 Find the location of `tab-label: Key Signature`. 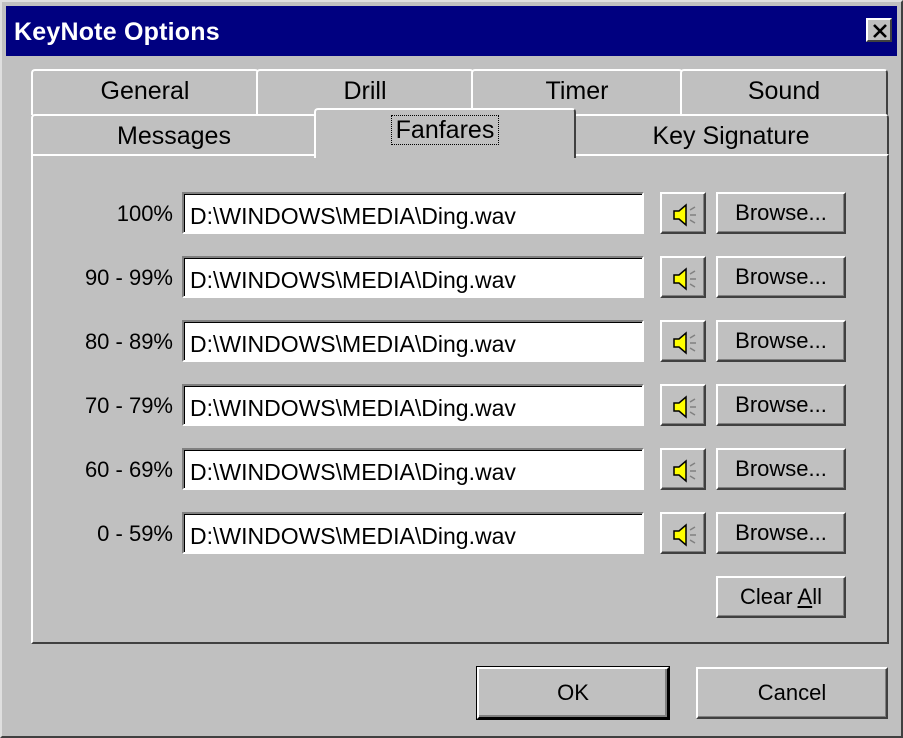

tab-label: Key Signature is located at coordinates (731, 136).